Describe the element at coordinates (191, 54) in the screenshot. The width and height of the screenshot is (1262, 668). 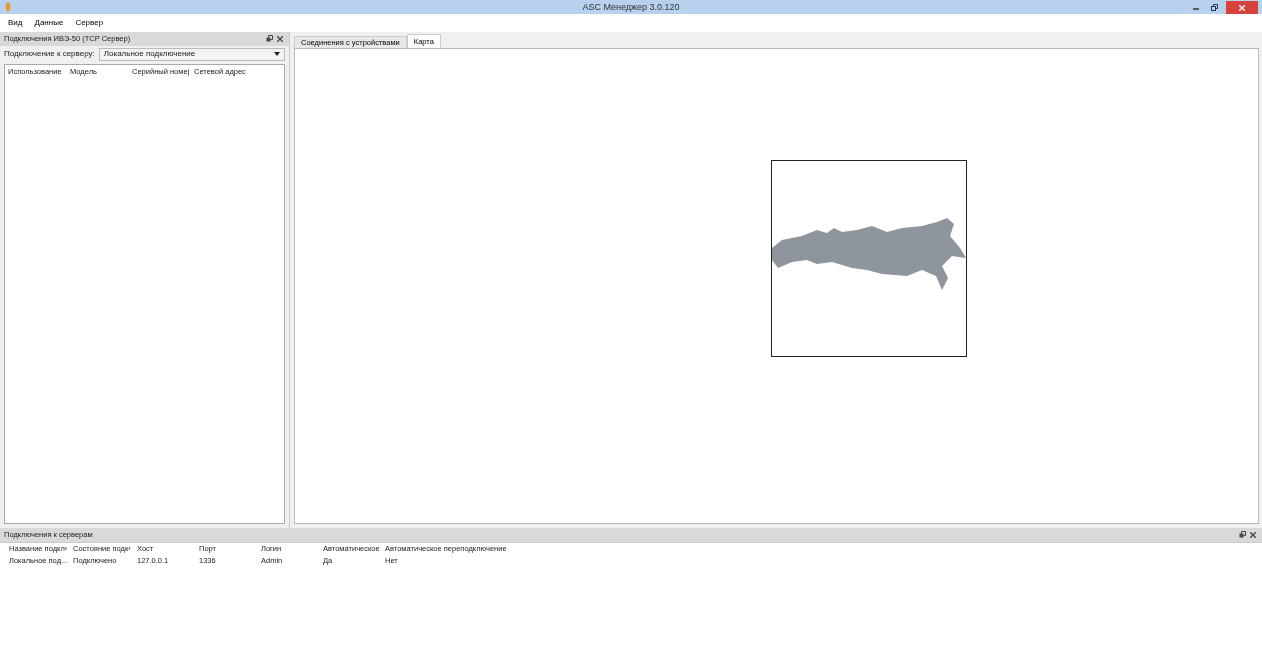
I see `server-dropdown: Локальное подключение` at that location.